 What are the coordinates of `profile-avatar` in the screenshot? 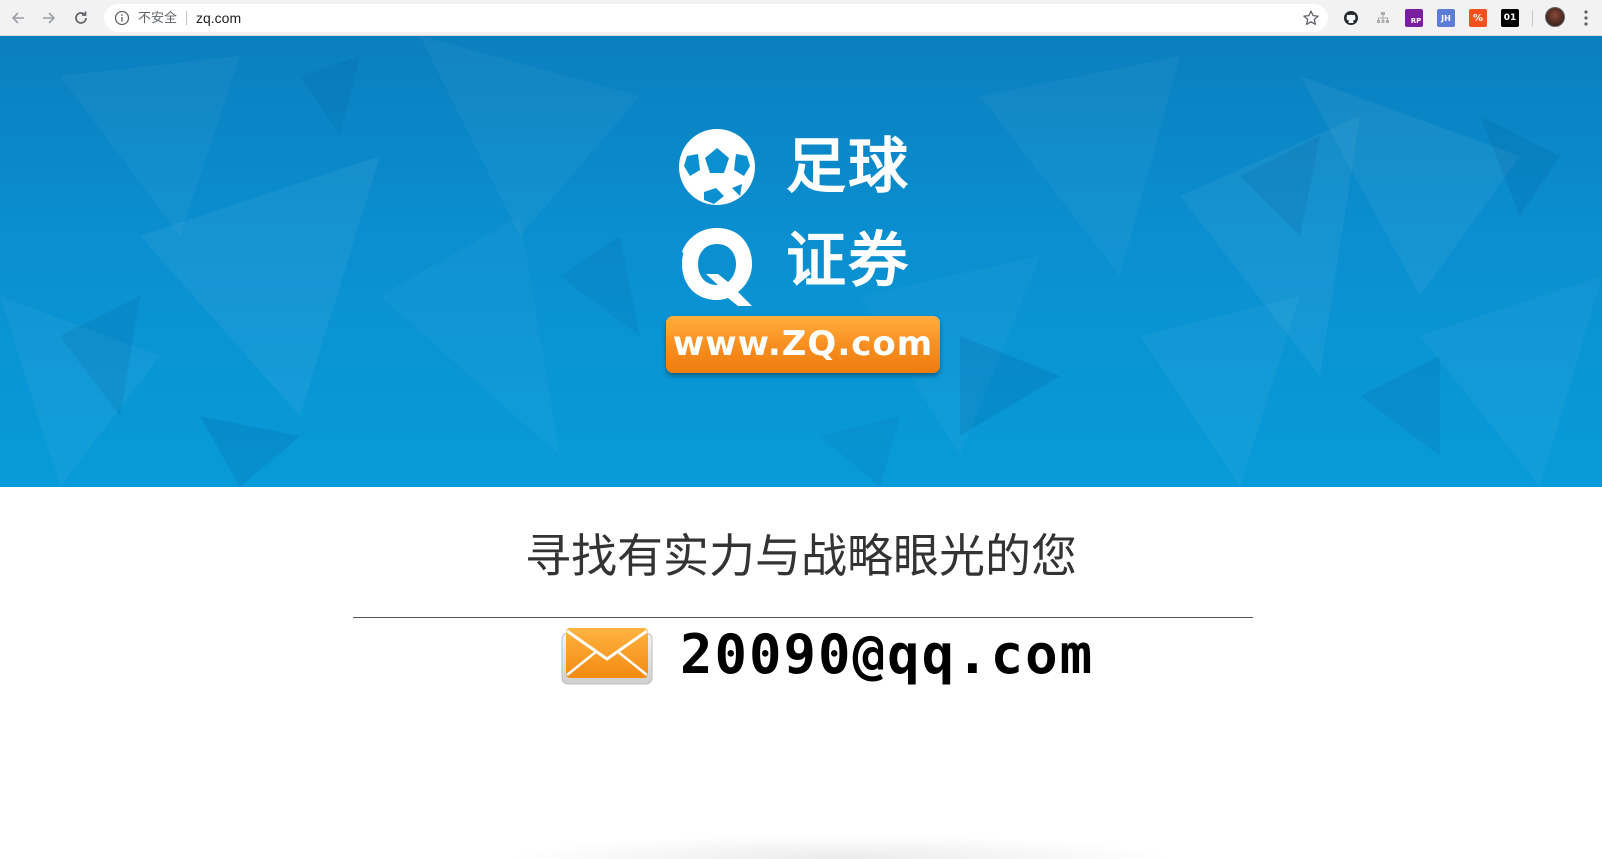 It's located at (1555, 17).